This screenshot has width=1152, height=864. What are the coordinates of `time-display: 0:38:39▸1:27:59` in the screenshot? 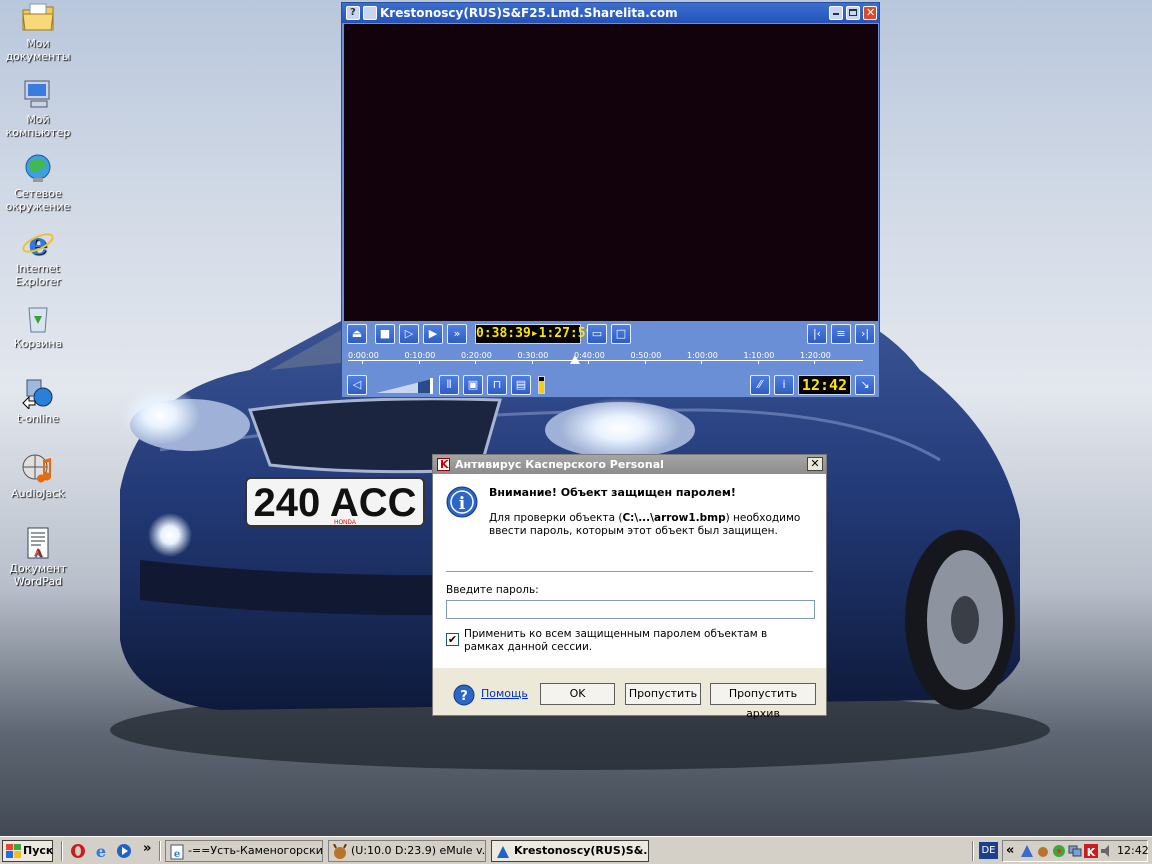 It's located at (534, 334).